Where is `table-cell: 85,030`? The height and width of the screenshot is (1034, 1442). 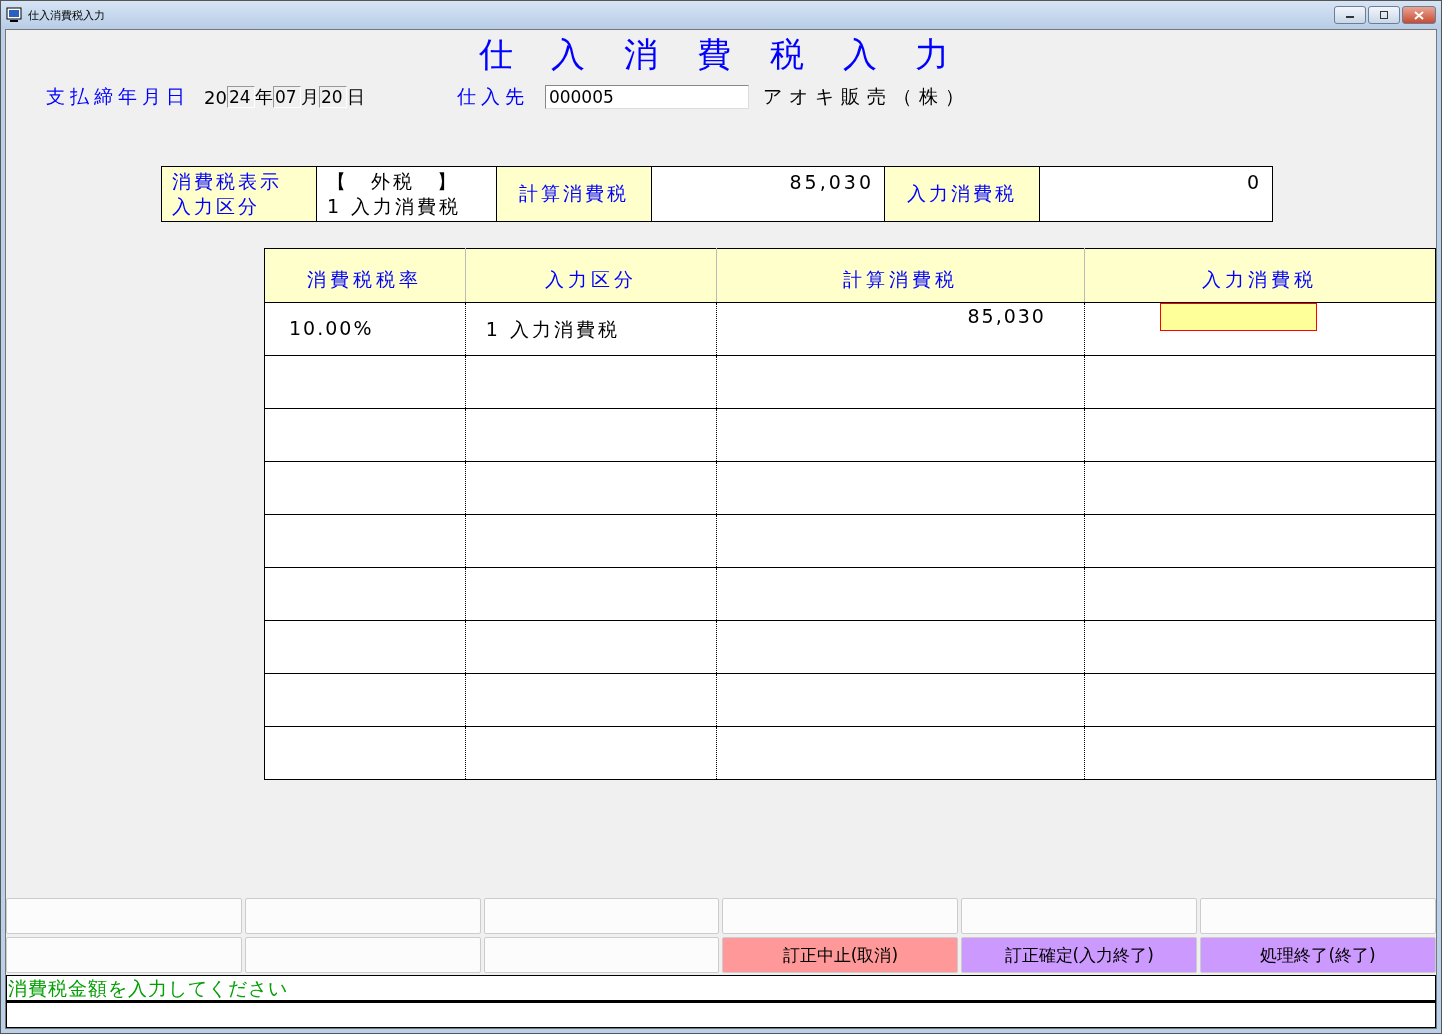 table-cell: 85,030 is located at coordinates (900, 329).